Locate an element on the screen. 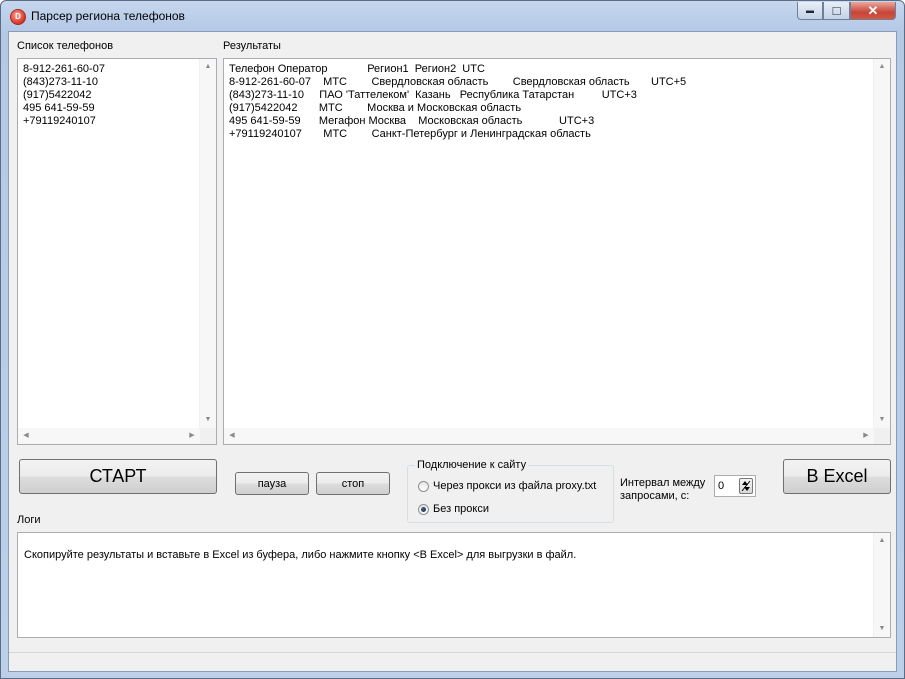 The image size is (905, 679). interval-label: Интервал между запросами, с: is located at coordinates (662, 490).